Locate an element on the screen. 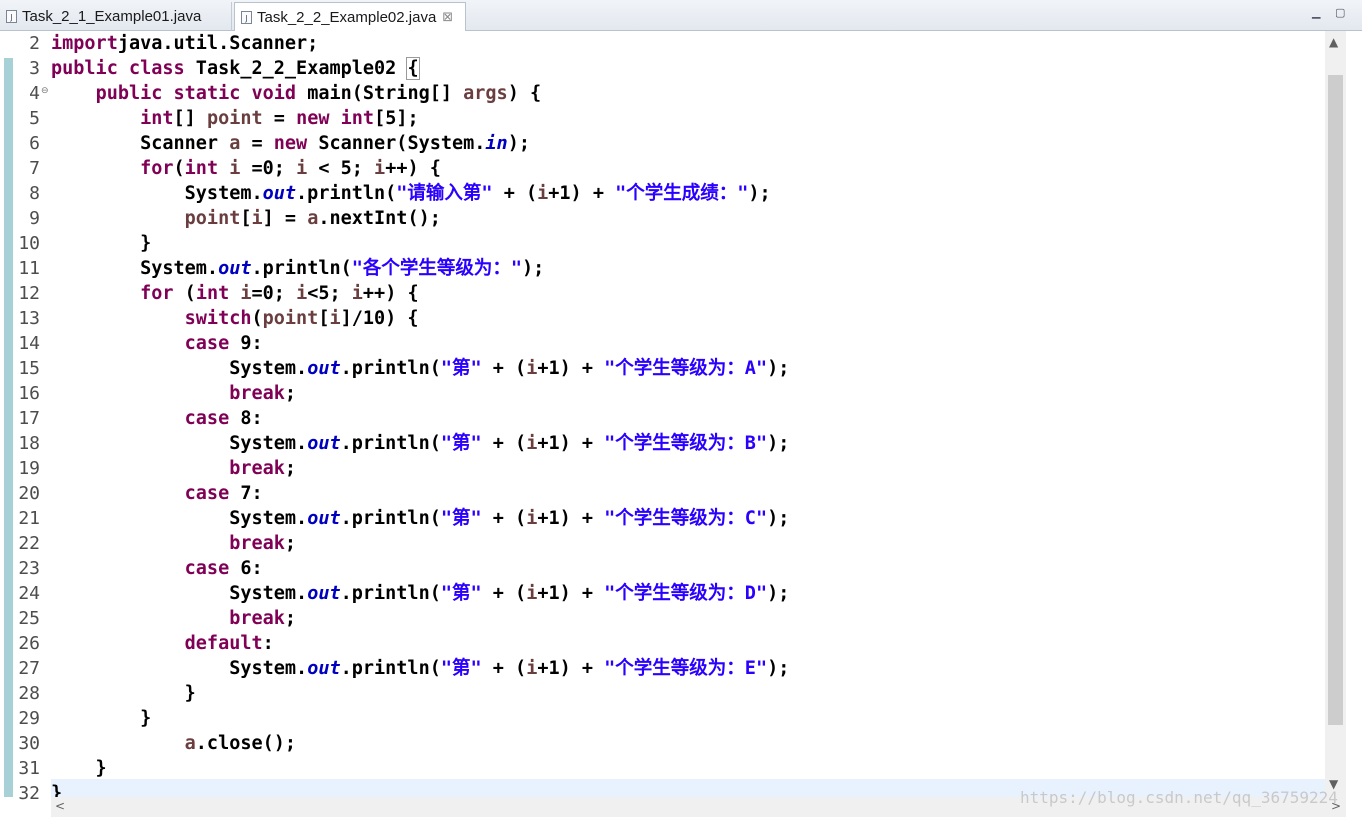 Image resolution: width=1362 pixels, height=819 pixels. code-line: case 7: is located at coordinates (157, 493).